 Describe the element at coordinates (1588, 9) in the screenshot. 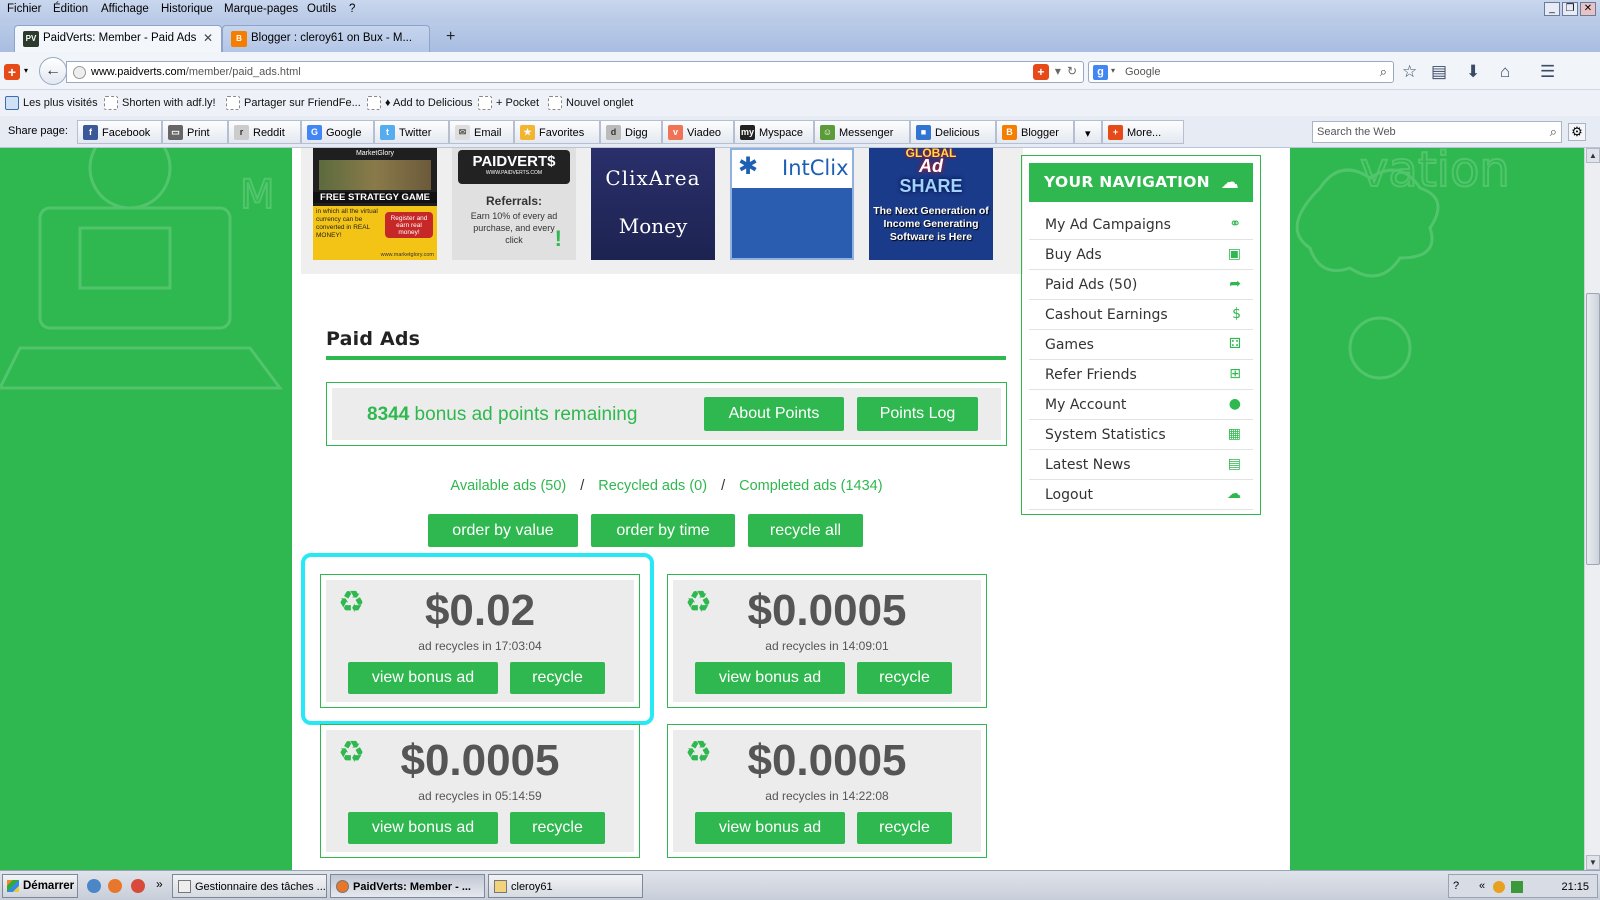

I see `close-icon: ✕` at that location.